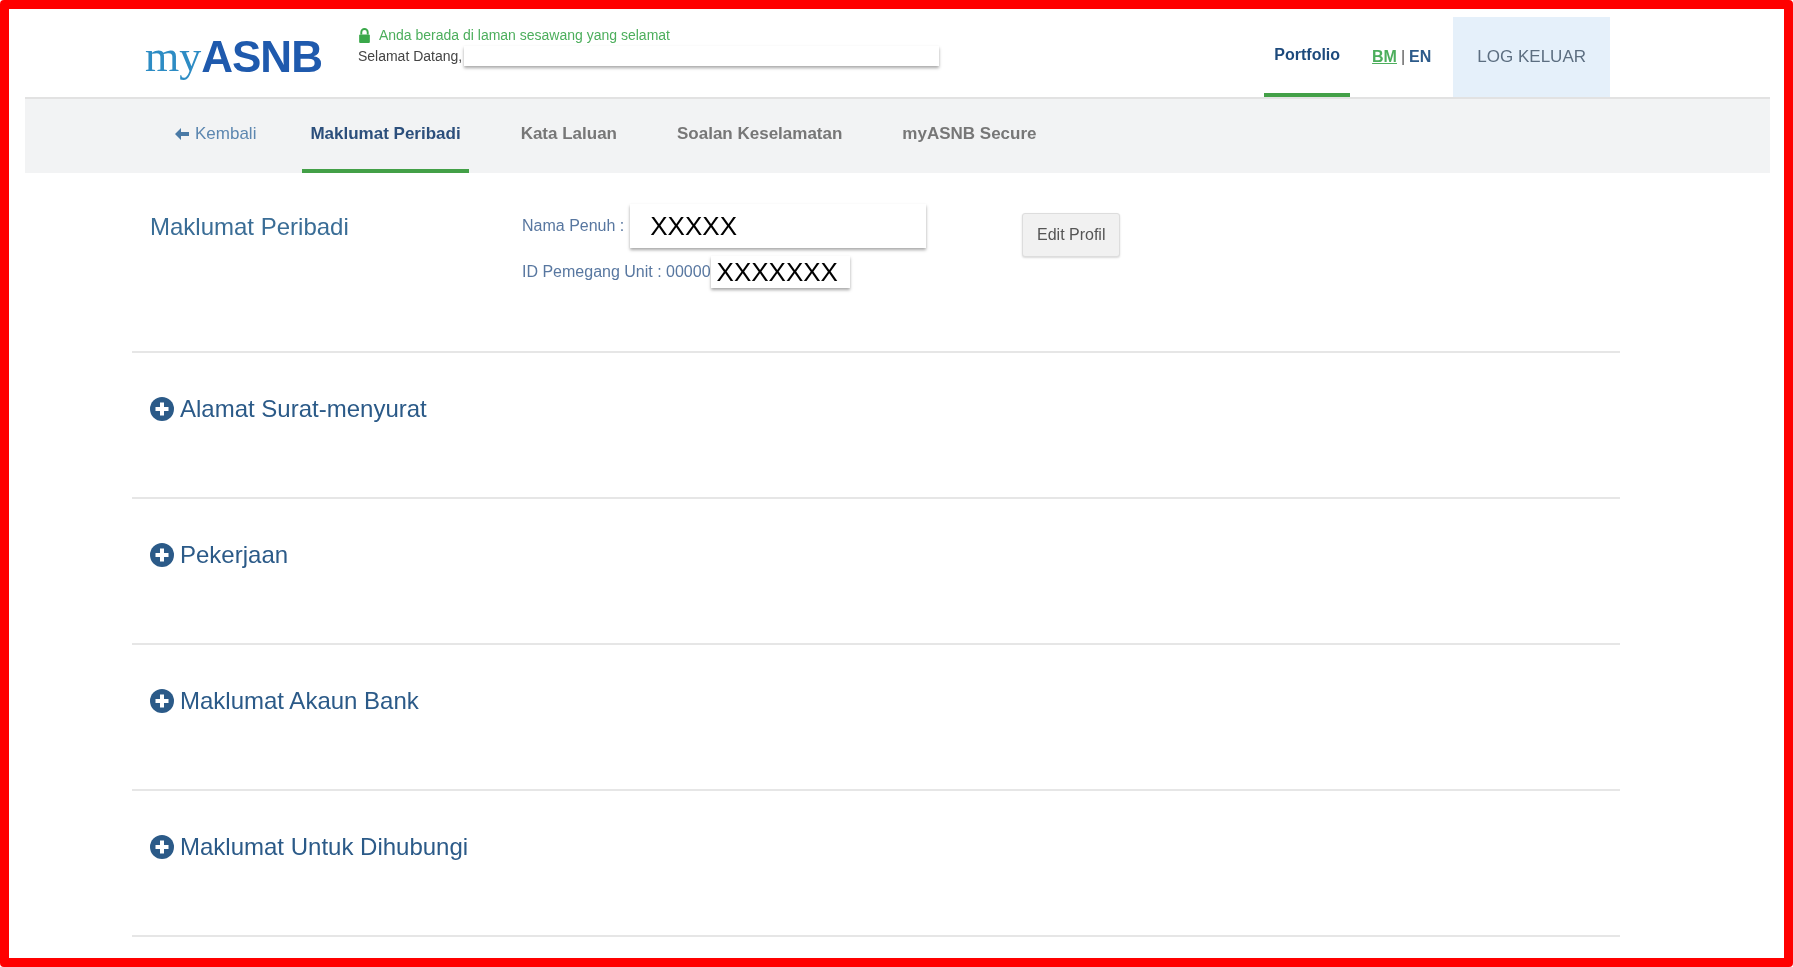  I want to click on accordion-title: Maklumat Untuk Dihubungi, so click(324, 847).